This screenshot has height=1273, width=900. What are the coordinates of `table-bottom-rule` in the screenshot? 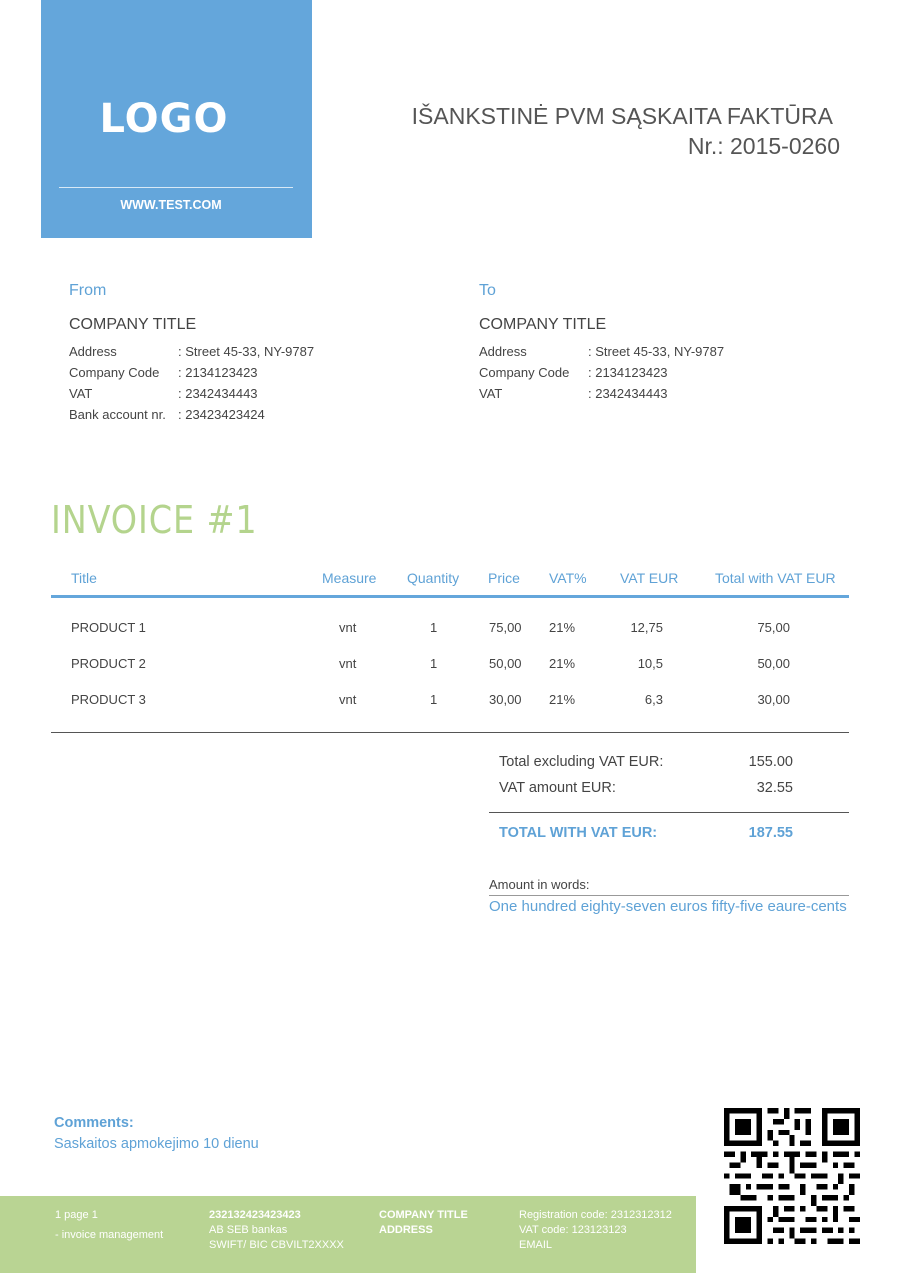 It's located at (450, 732).